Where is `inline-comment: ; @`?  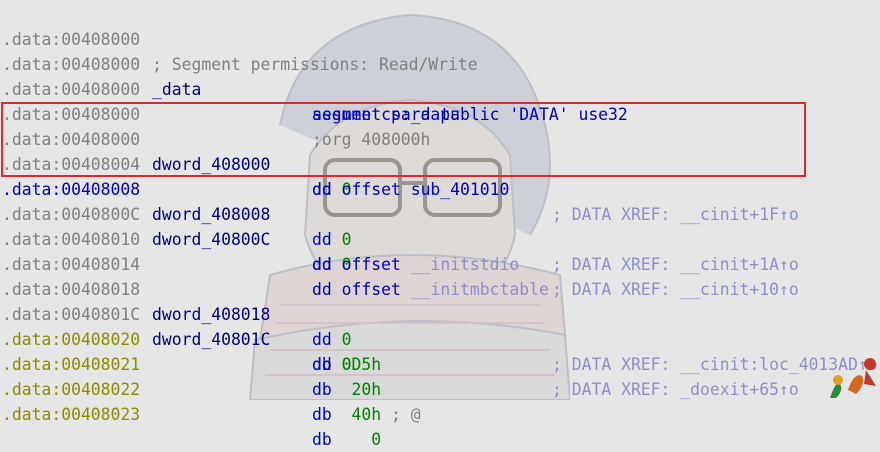
inline-comment: ; @ is located at coordinates (401, 414).